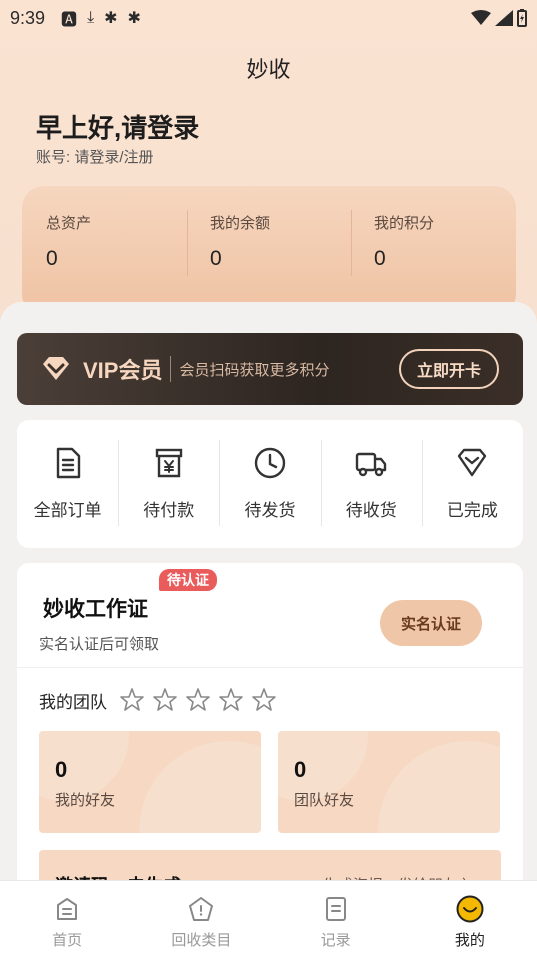 The height and width of the screenshot is (956, 537). Describe the element at coordinates (444, 241) in the screenshot. I see `asset-points: 我的积分 0` at that location.